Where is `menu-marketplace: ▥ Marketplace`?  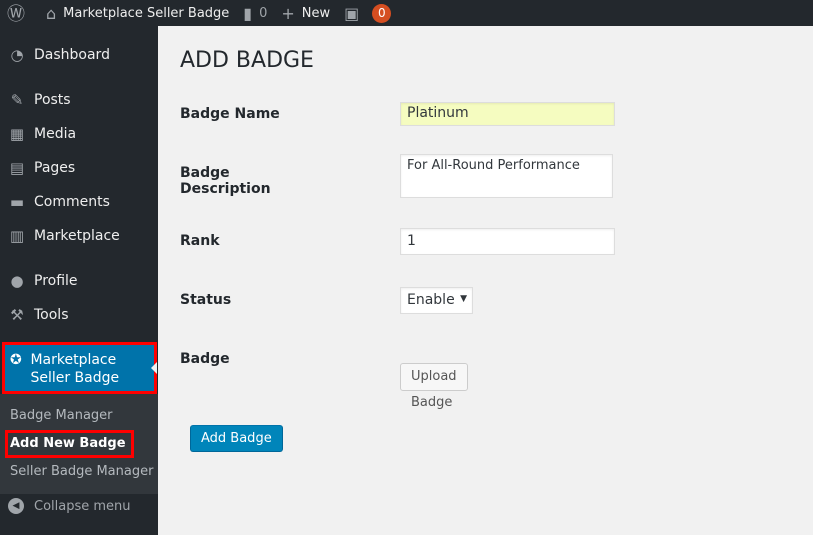 menu-marketplace: ▥ Marketplace is located at coordinates (79, 236).